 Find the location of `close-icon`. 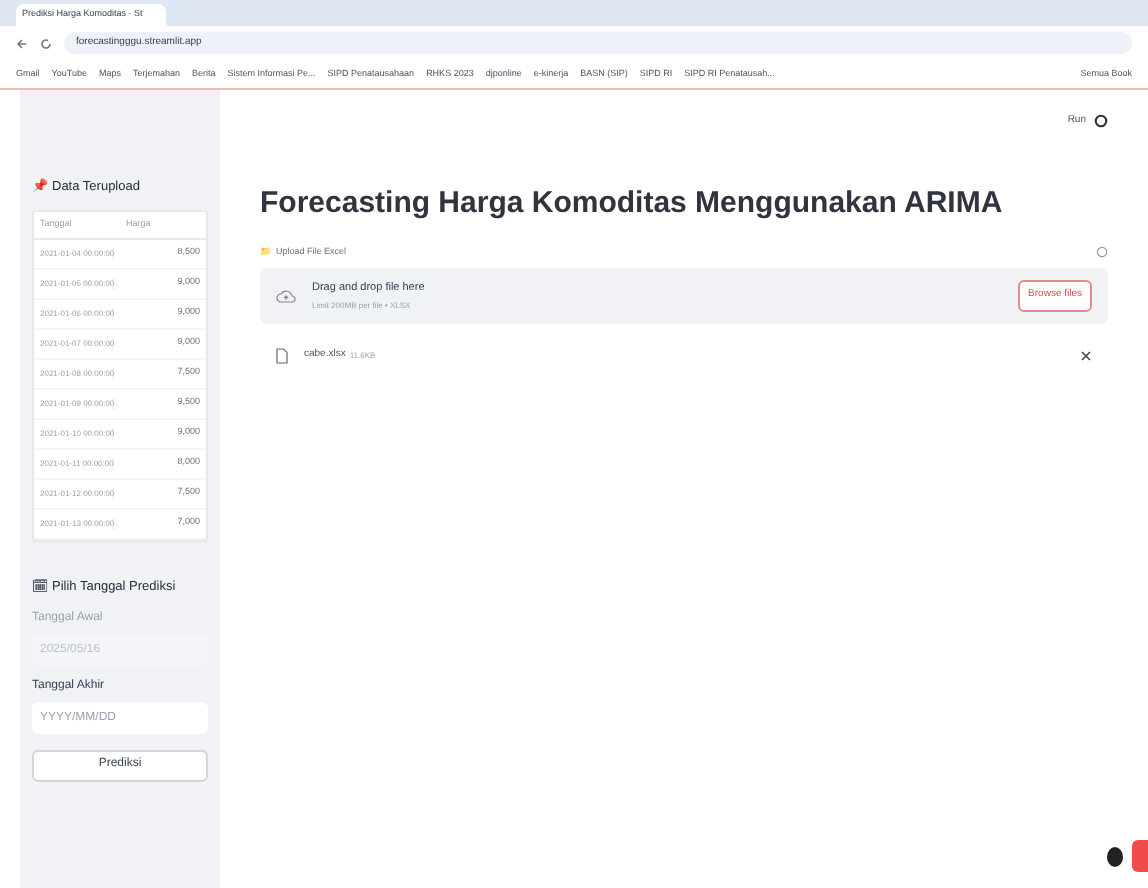

close-icon is located at coordinates (1086, 355).